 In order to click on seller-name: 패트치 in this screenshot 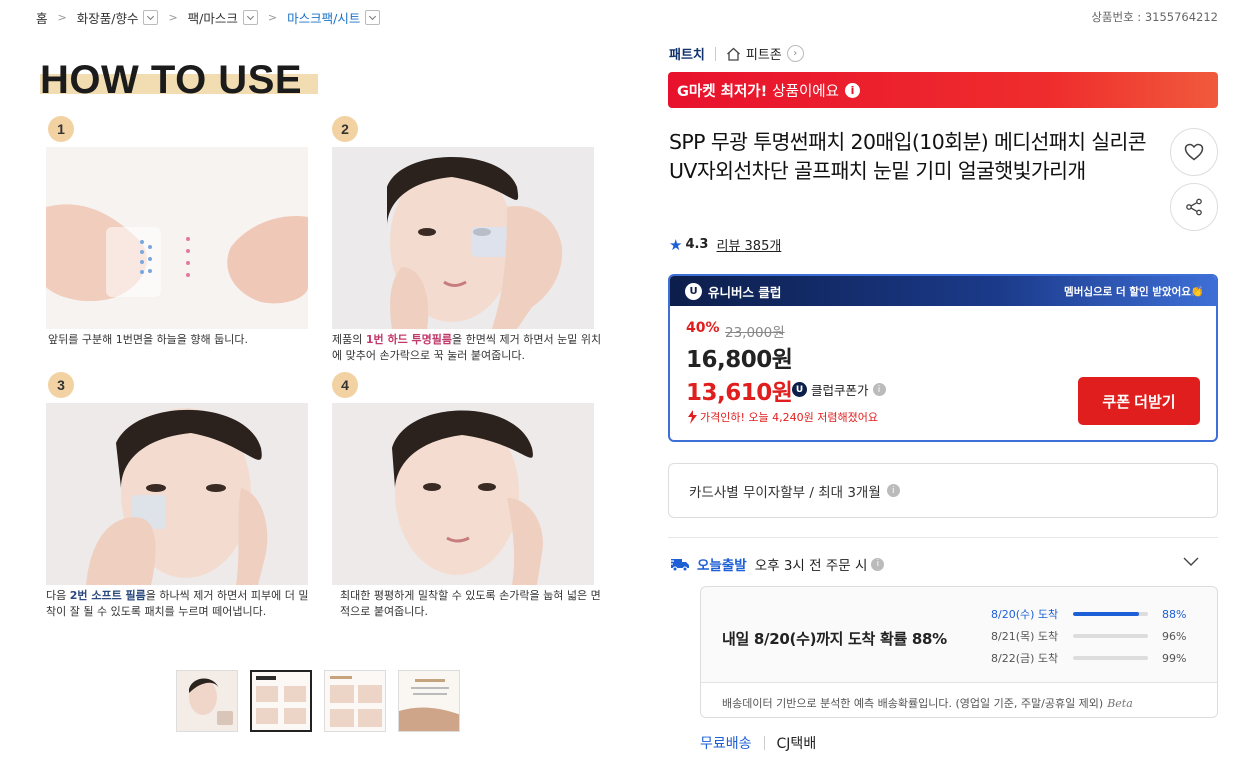, I will do `click(687, 53)`.